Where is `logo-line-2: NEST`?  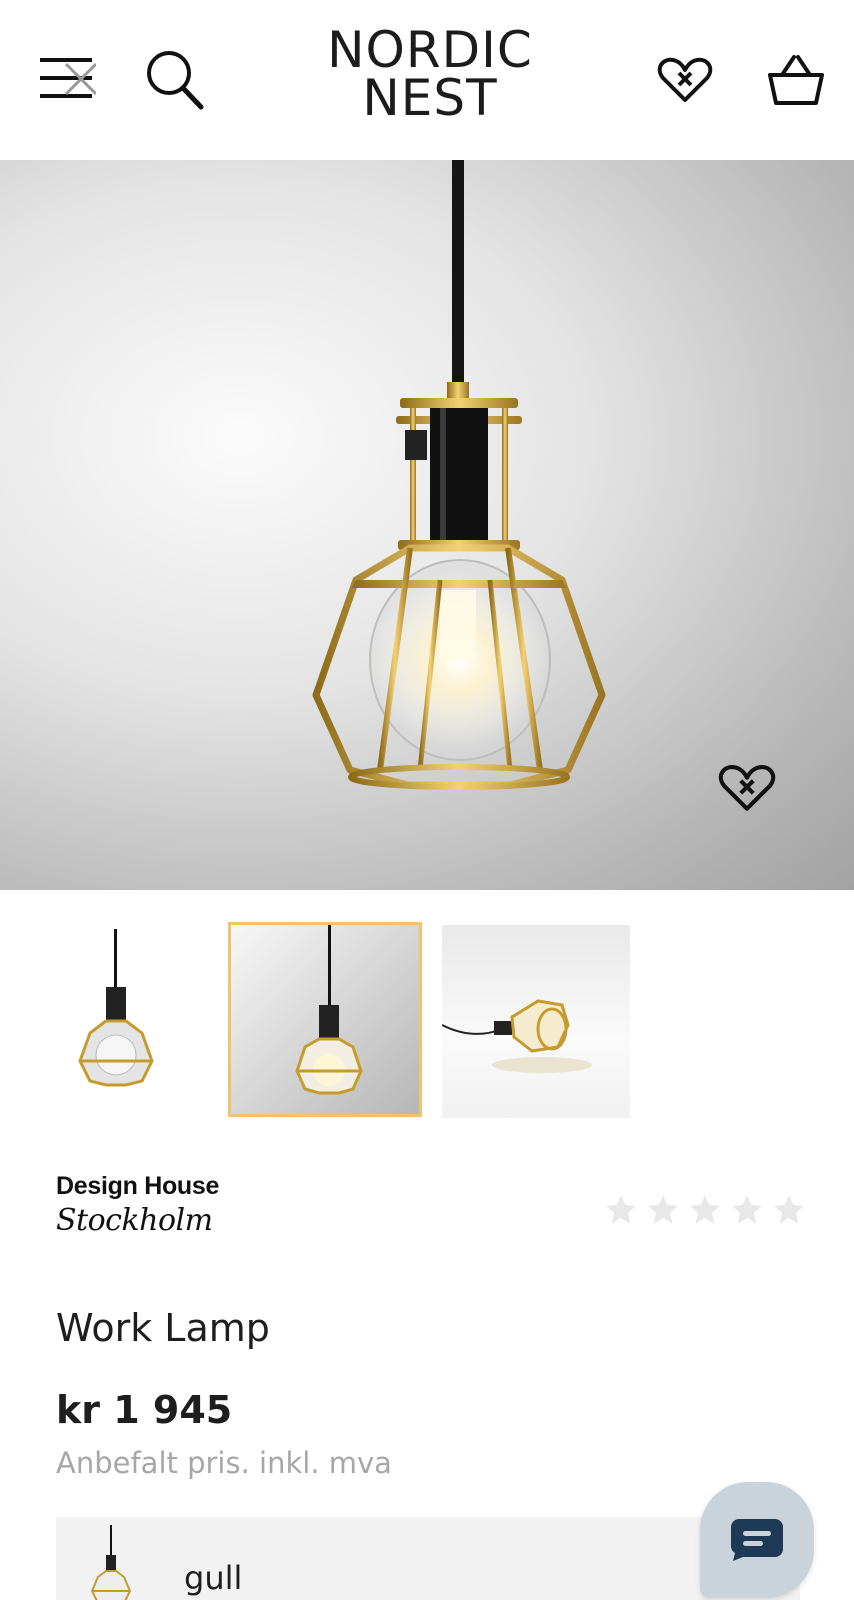
logo-line-2: NEST is located at coordinates (430, 98).